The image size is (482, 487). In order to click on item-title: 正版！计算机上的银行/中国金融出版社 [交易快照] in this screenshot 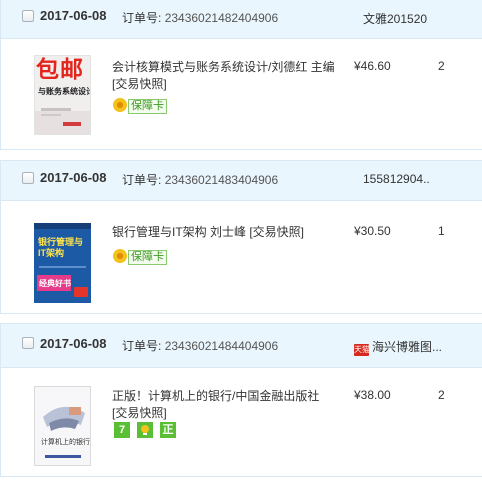, I will do `click(224, 405)`.